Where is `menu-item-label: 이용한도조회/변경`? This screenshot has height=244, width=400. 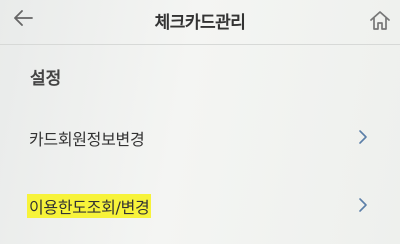 menu-item-label: 이용한도조회/변경 is located at coordinates (89, 206).